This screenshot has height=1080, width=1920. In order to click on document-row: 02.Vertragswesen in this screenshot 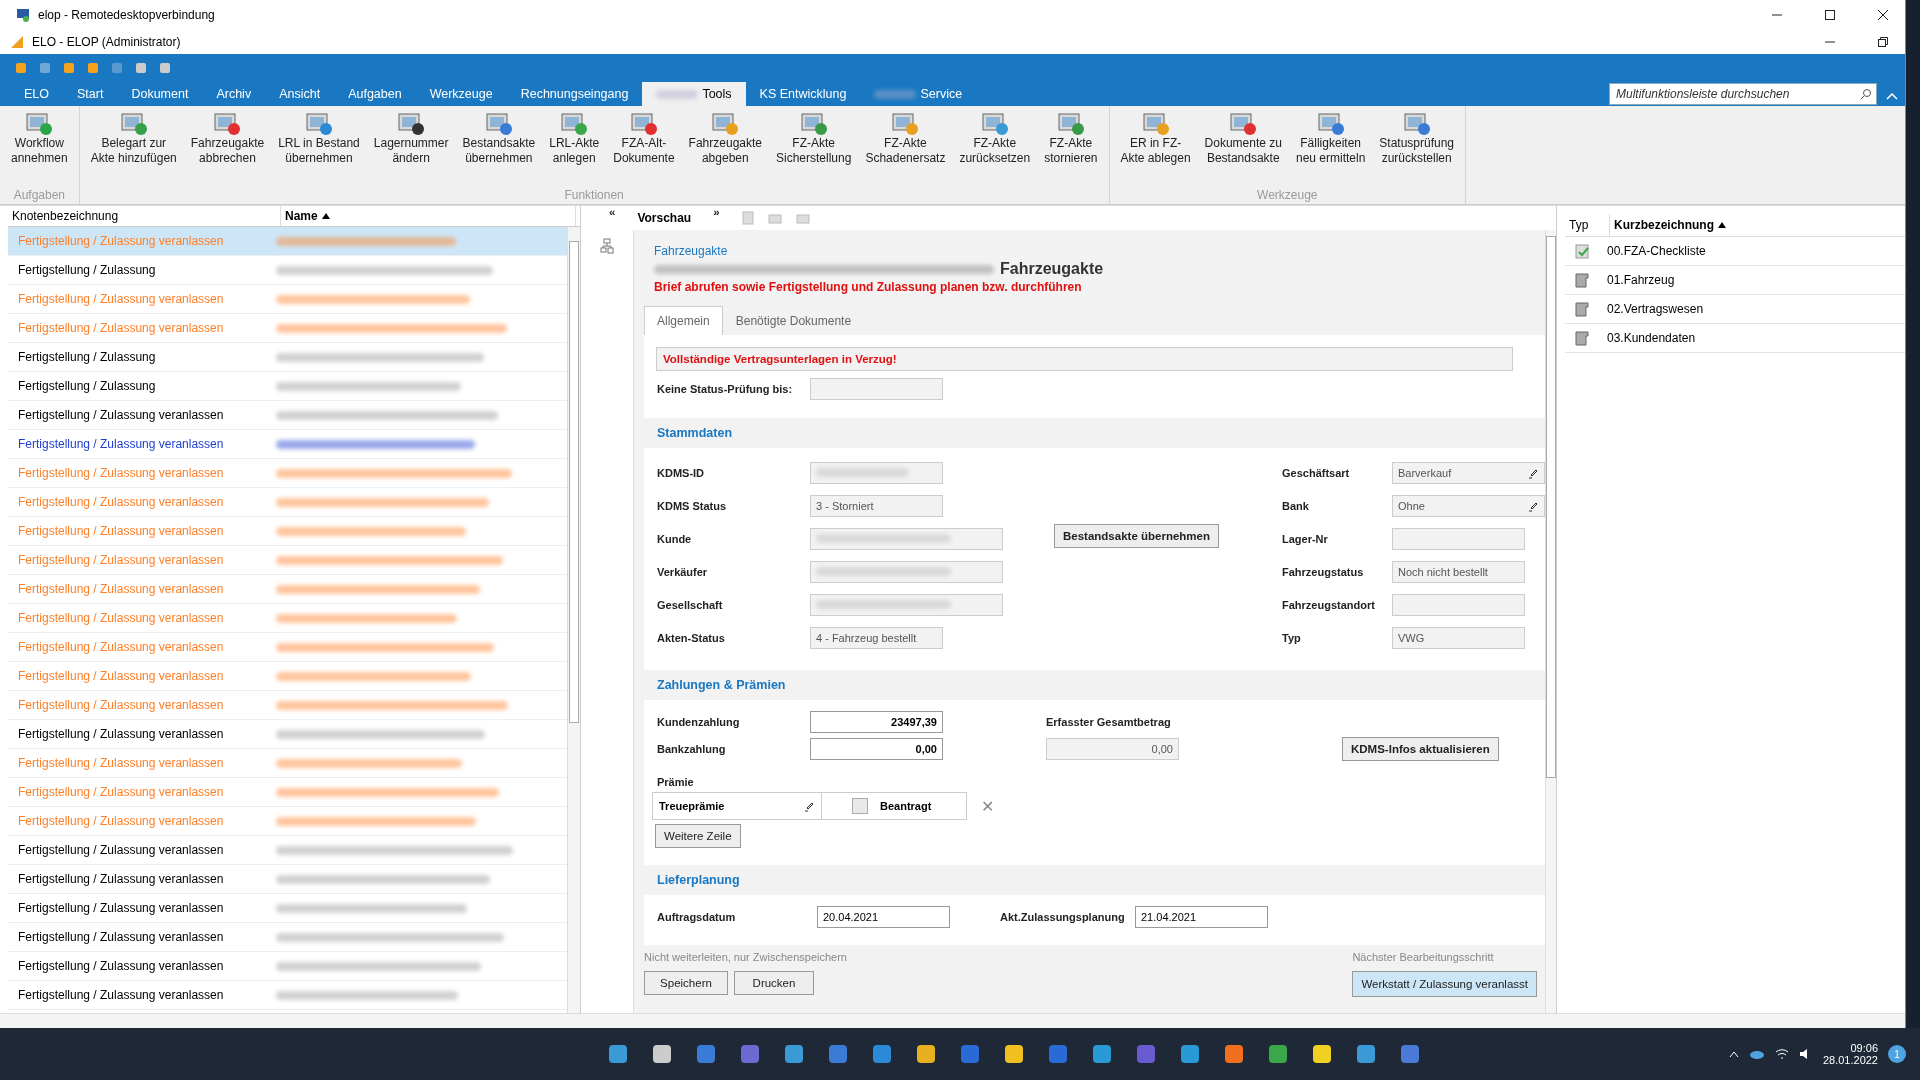, I will do `click(1735, 309)`.